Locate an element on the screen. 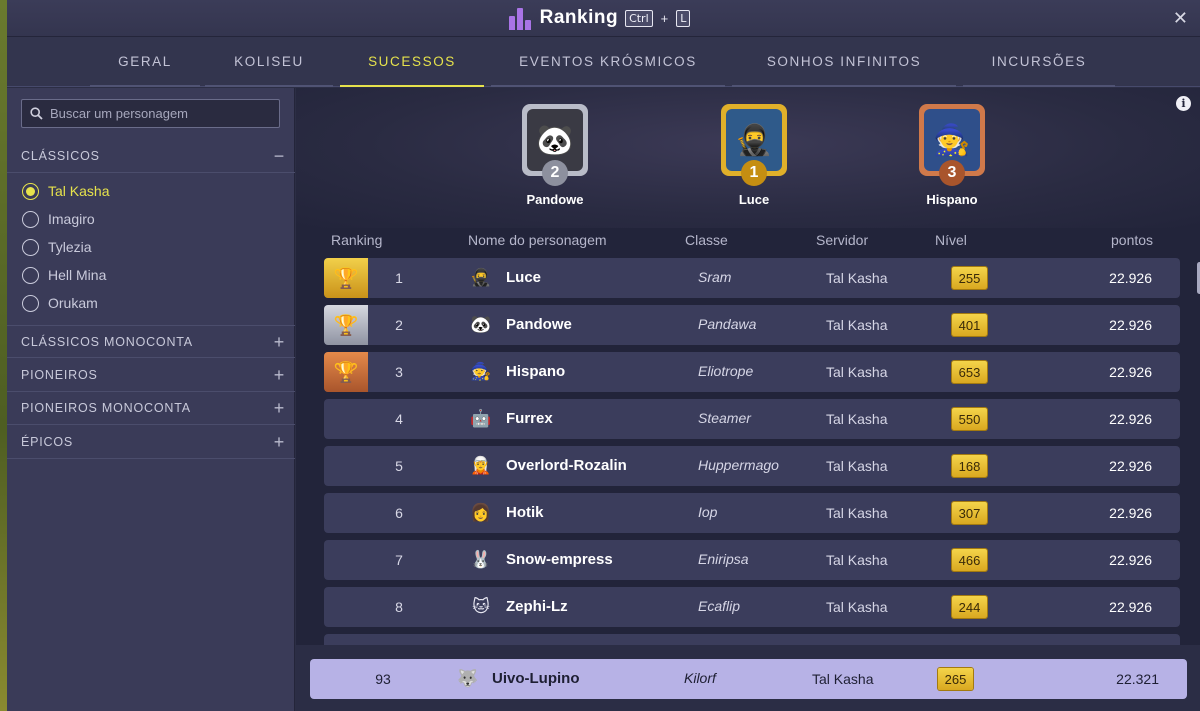 The height and width of the screenshot is (711, 1200). server-orukam: Orukam is located at coordinates (60, 303).